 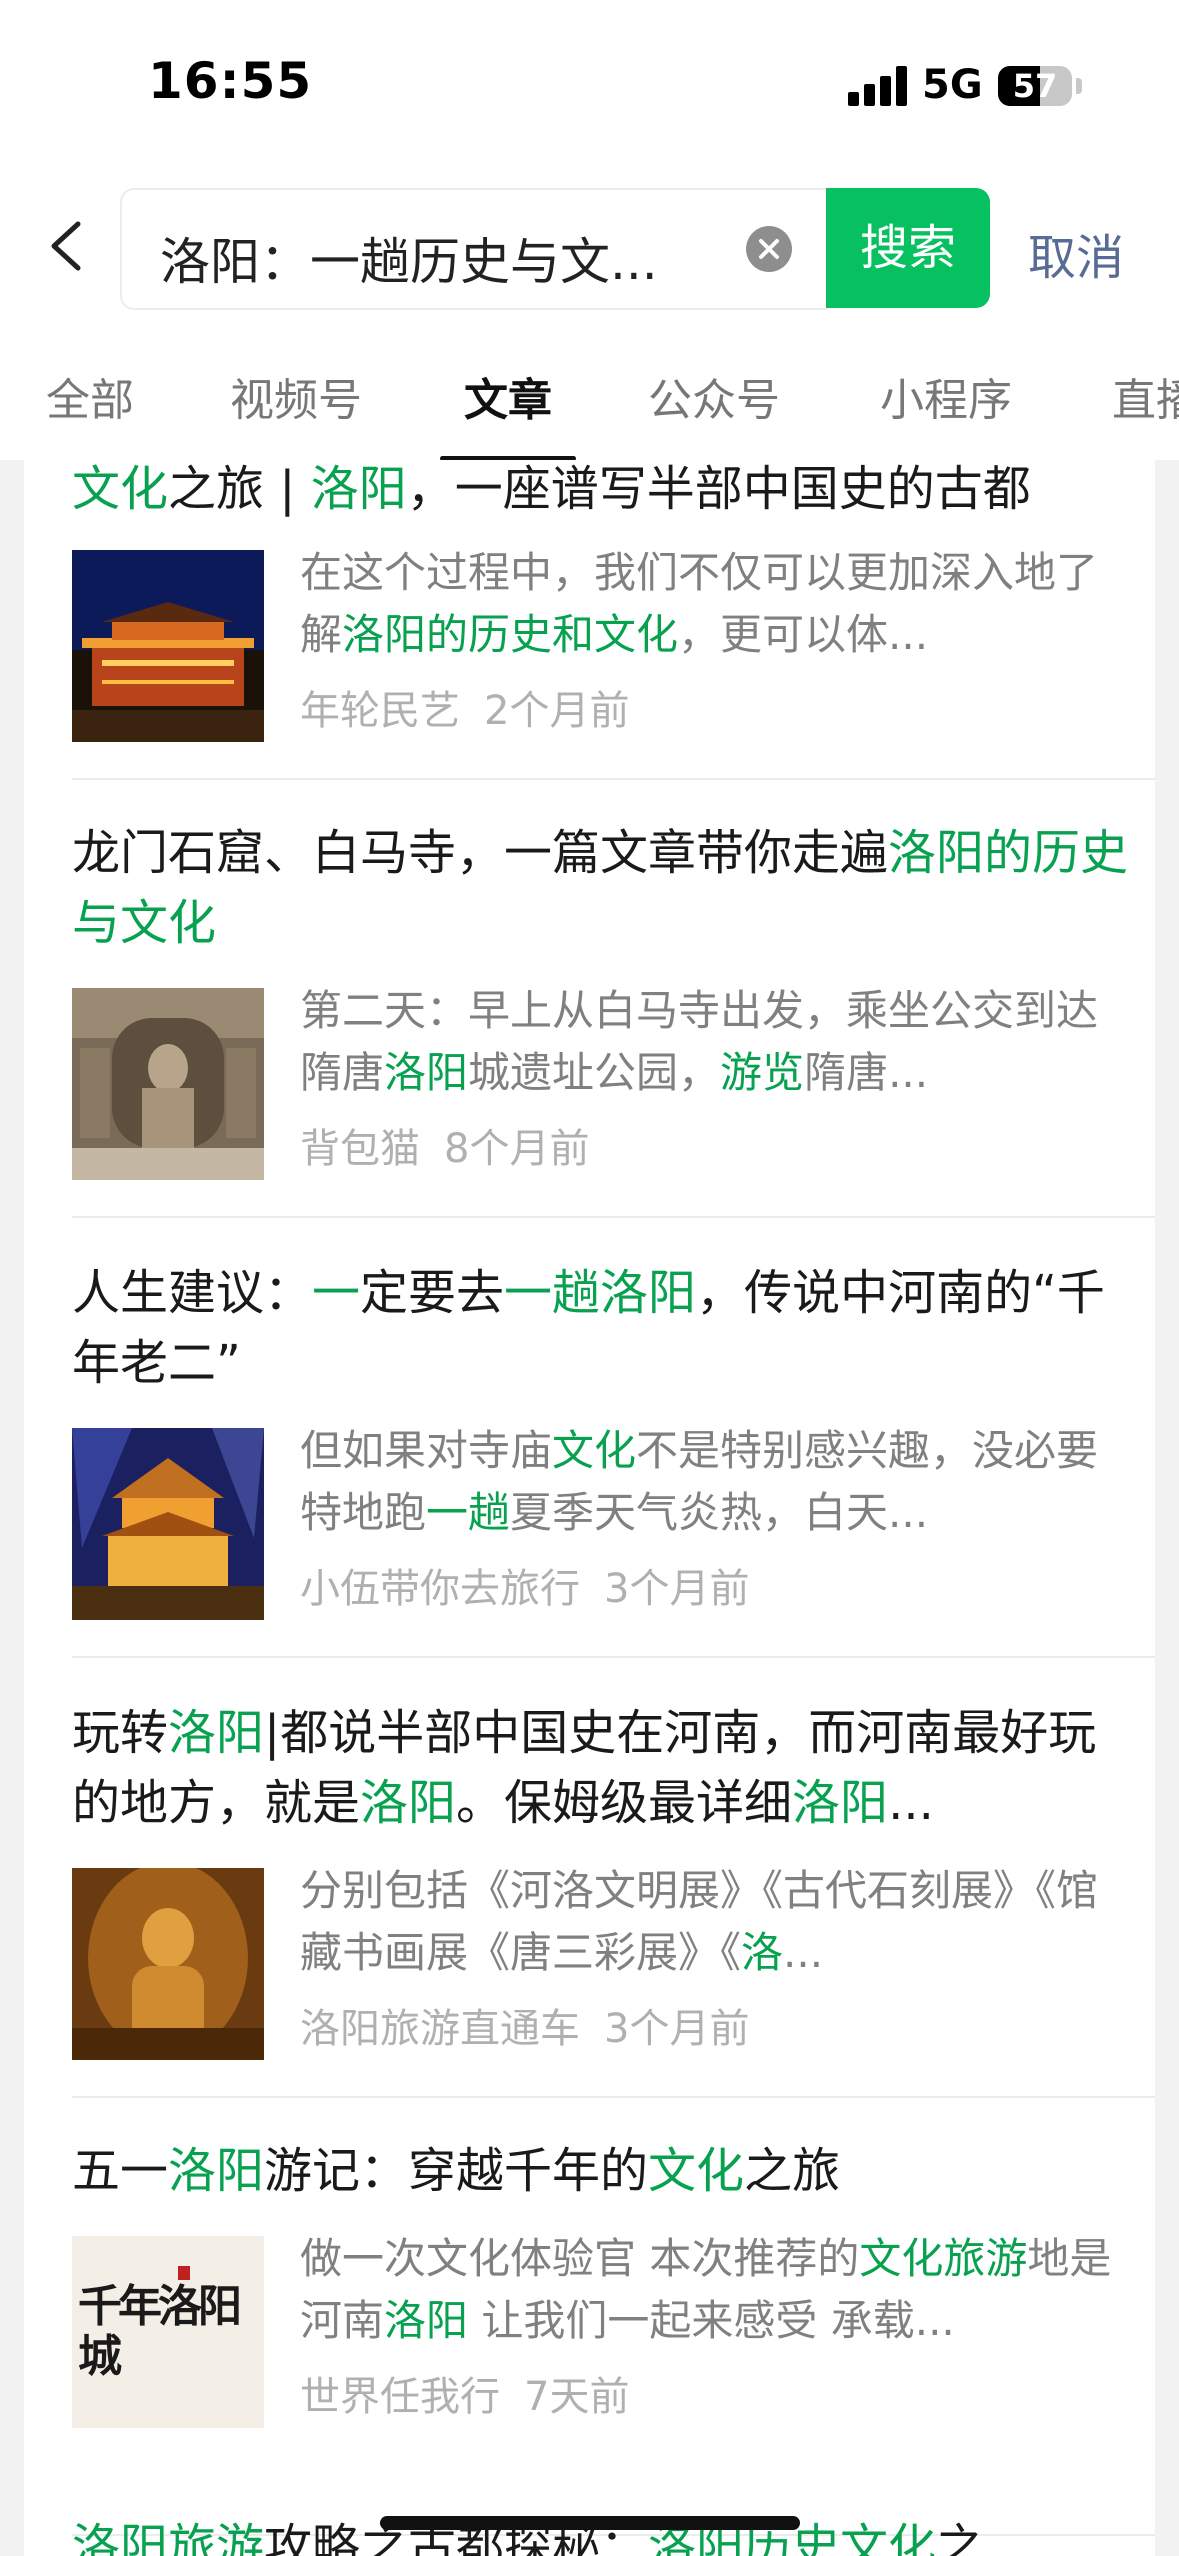 I want to click on text-segment: 做一次文化体验官 本次推荐的, so click(x=580, y=2258).